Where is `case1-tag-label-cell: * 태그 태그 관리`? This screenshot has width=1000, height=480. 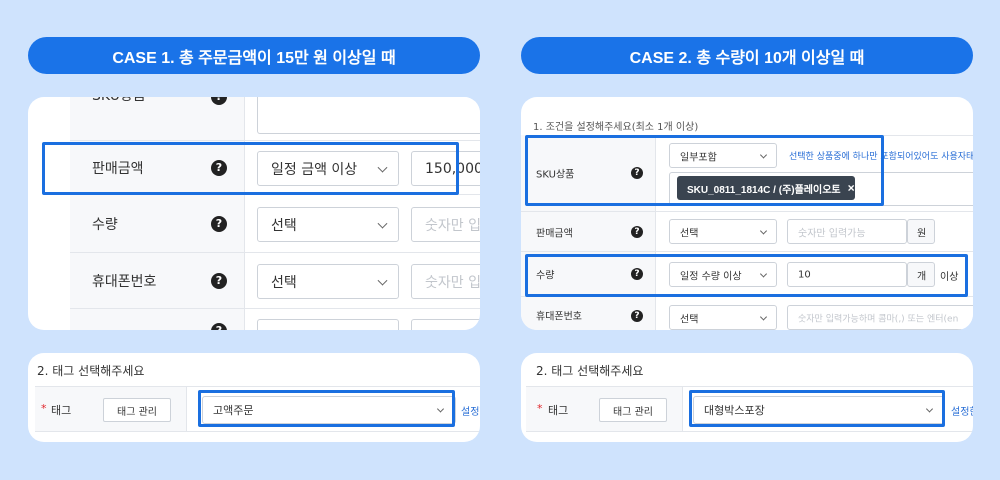 case1-tag-label-cell: * 태그 태그 관리 is located at coordinates (111, 409).